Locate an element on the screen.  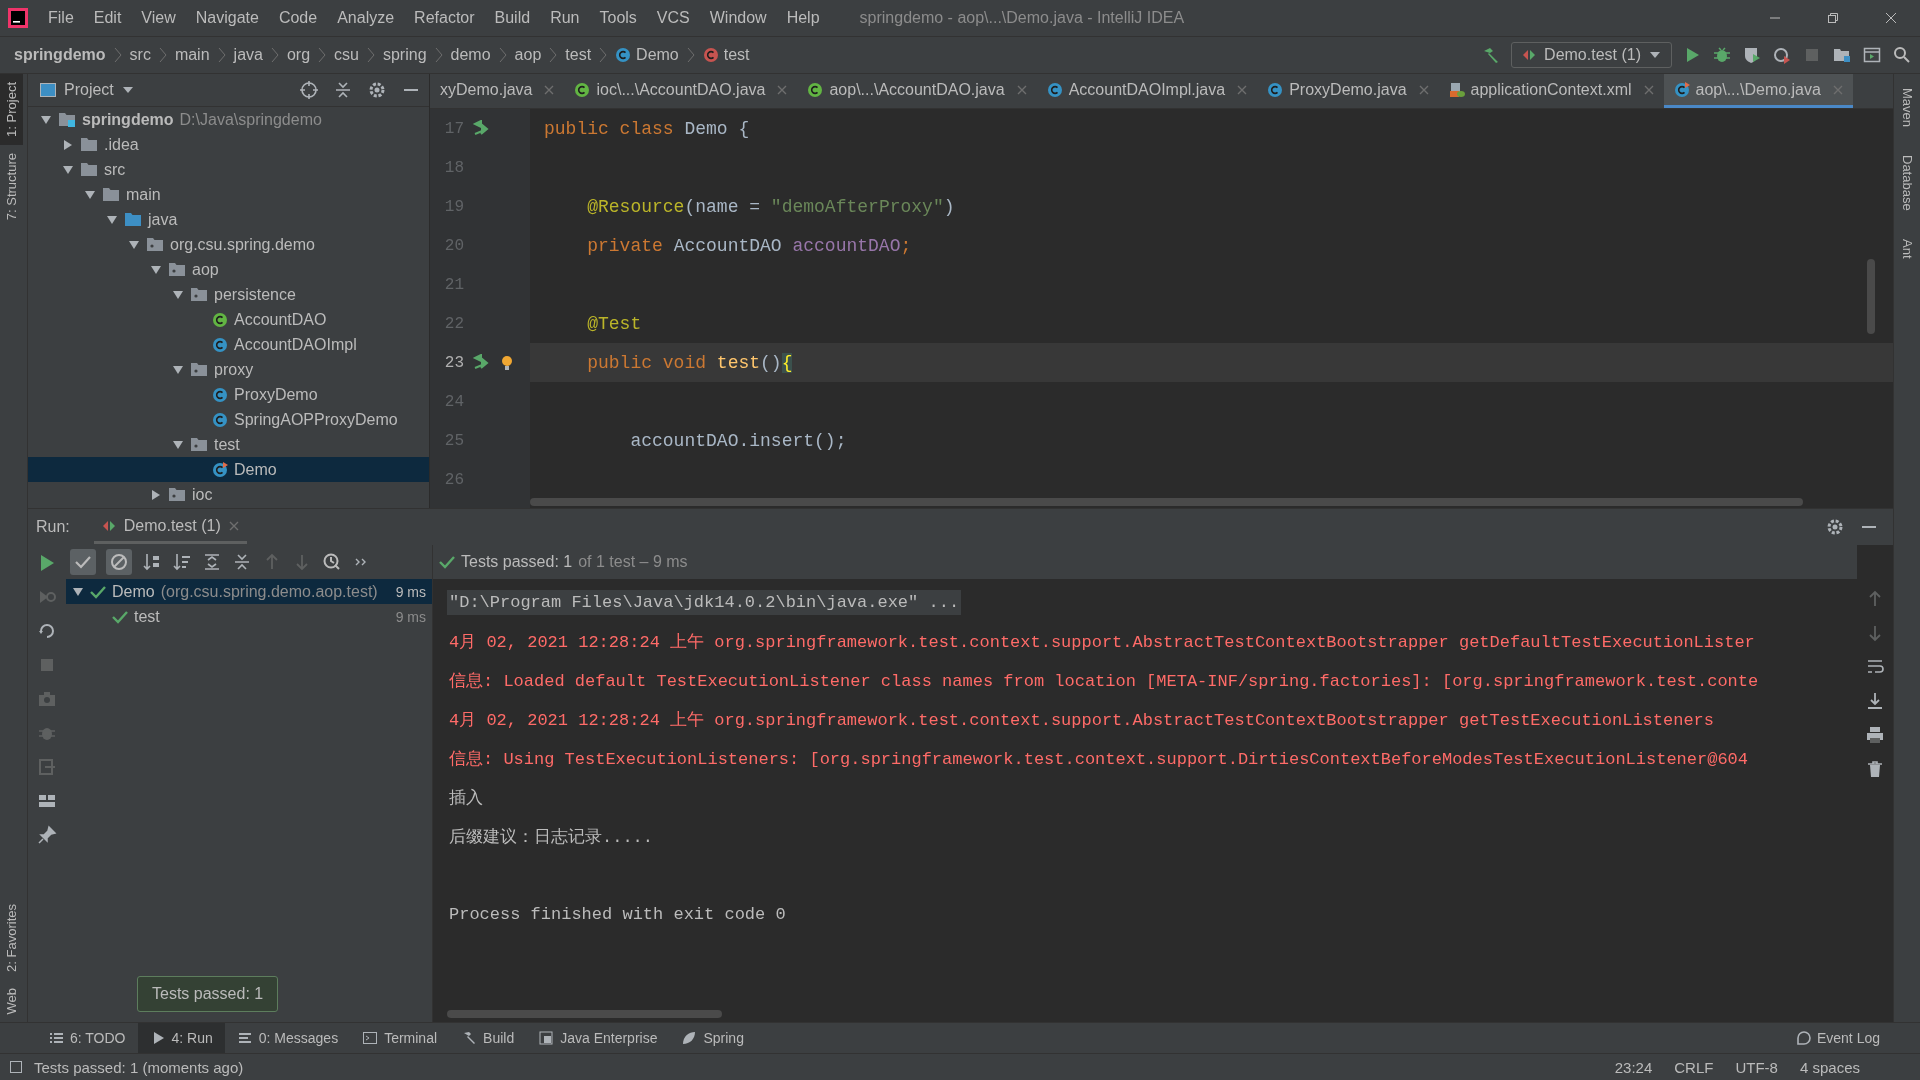
tree-item: .idea is located at coordinates (228, 144).